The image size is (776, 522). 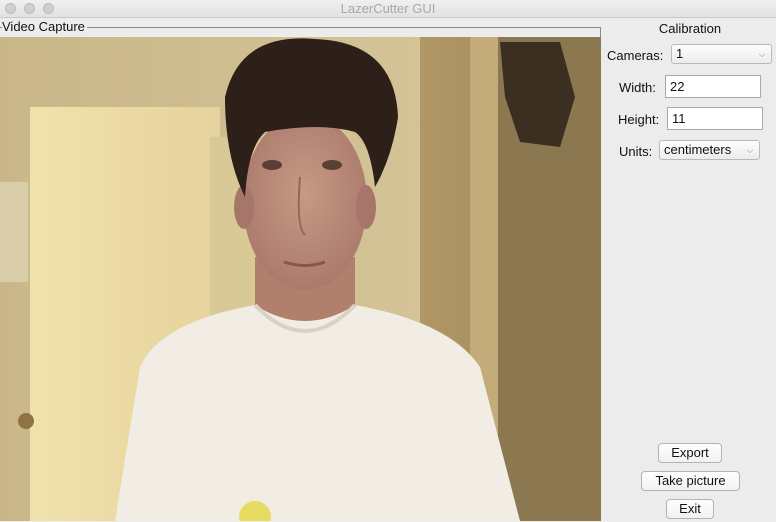 What do you see at coordinates (690, 28) in the screenshot?
I see `calibration-title: Calibration` at bounding box center [690, 28].